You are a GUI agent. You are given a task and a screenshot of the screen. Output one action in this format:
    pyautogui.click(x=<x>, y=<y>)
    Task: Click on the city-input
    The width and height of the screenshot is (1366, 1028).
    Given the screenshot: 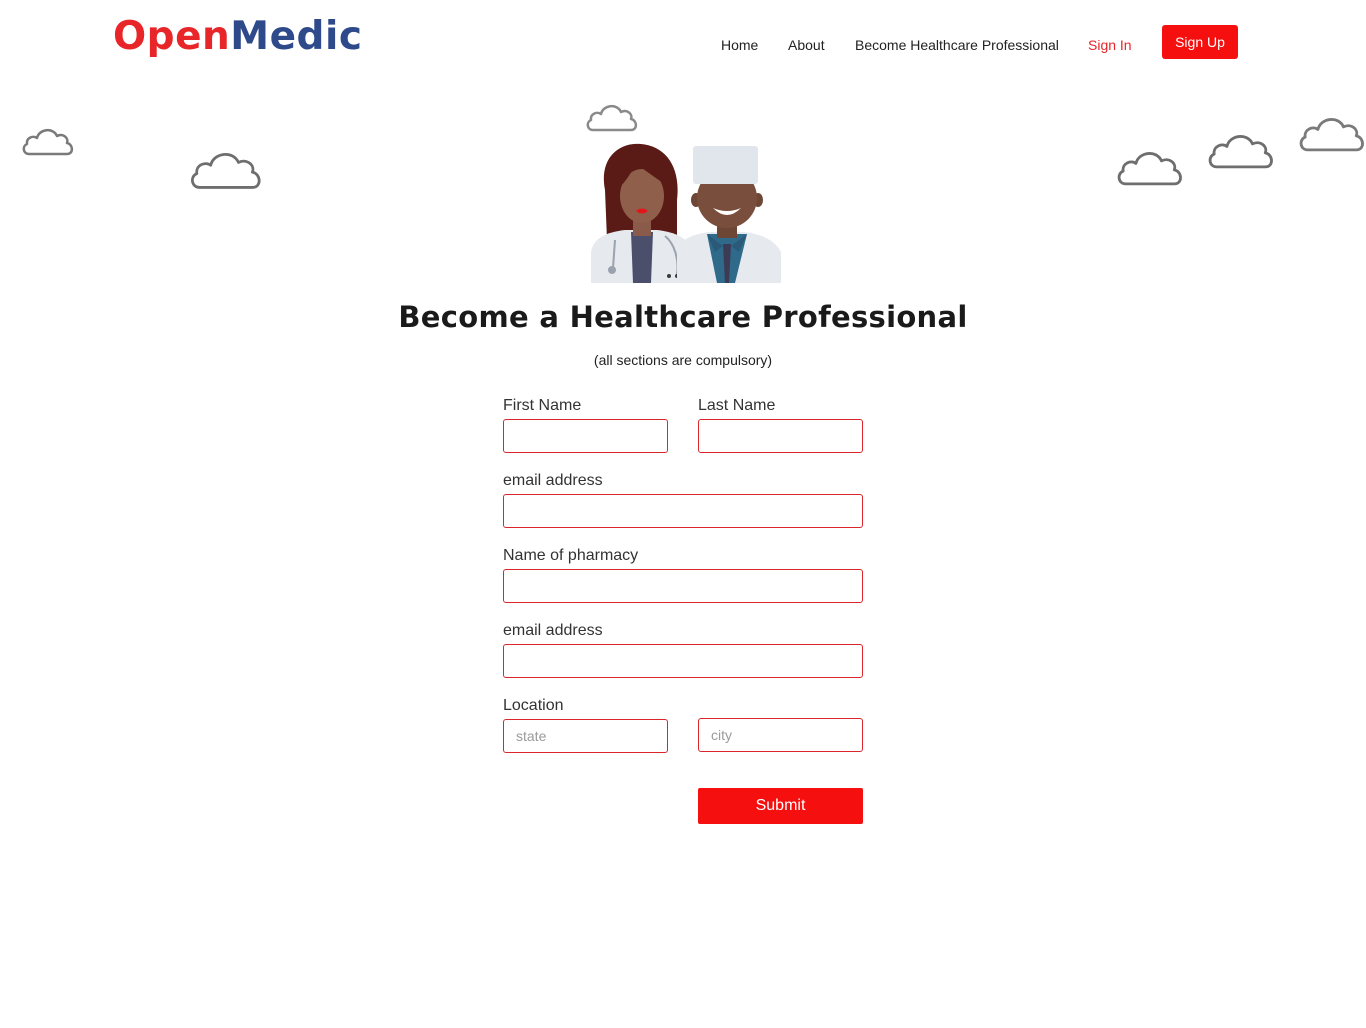 What is the action you would take?
    pyautogui.click(x=780, y=735)
    